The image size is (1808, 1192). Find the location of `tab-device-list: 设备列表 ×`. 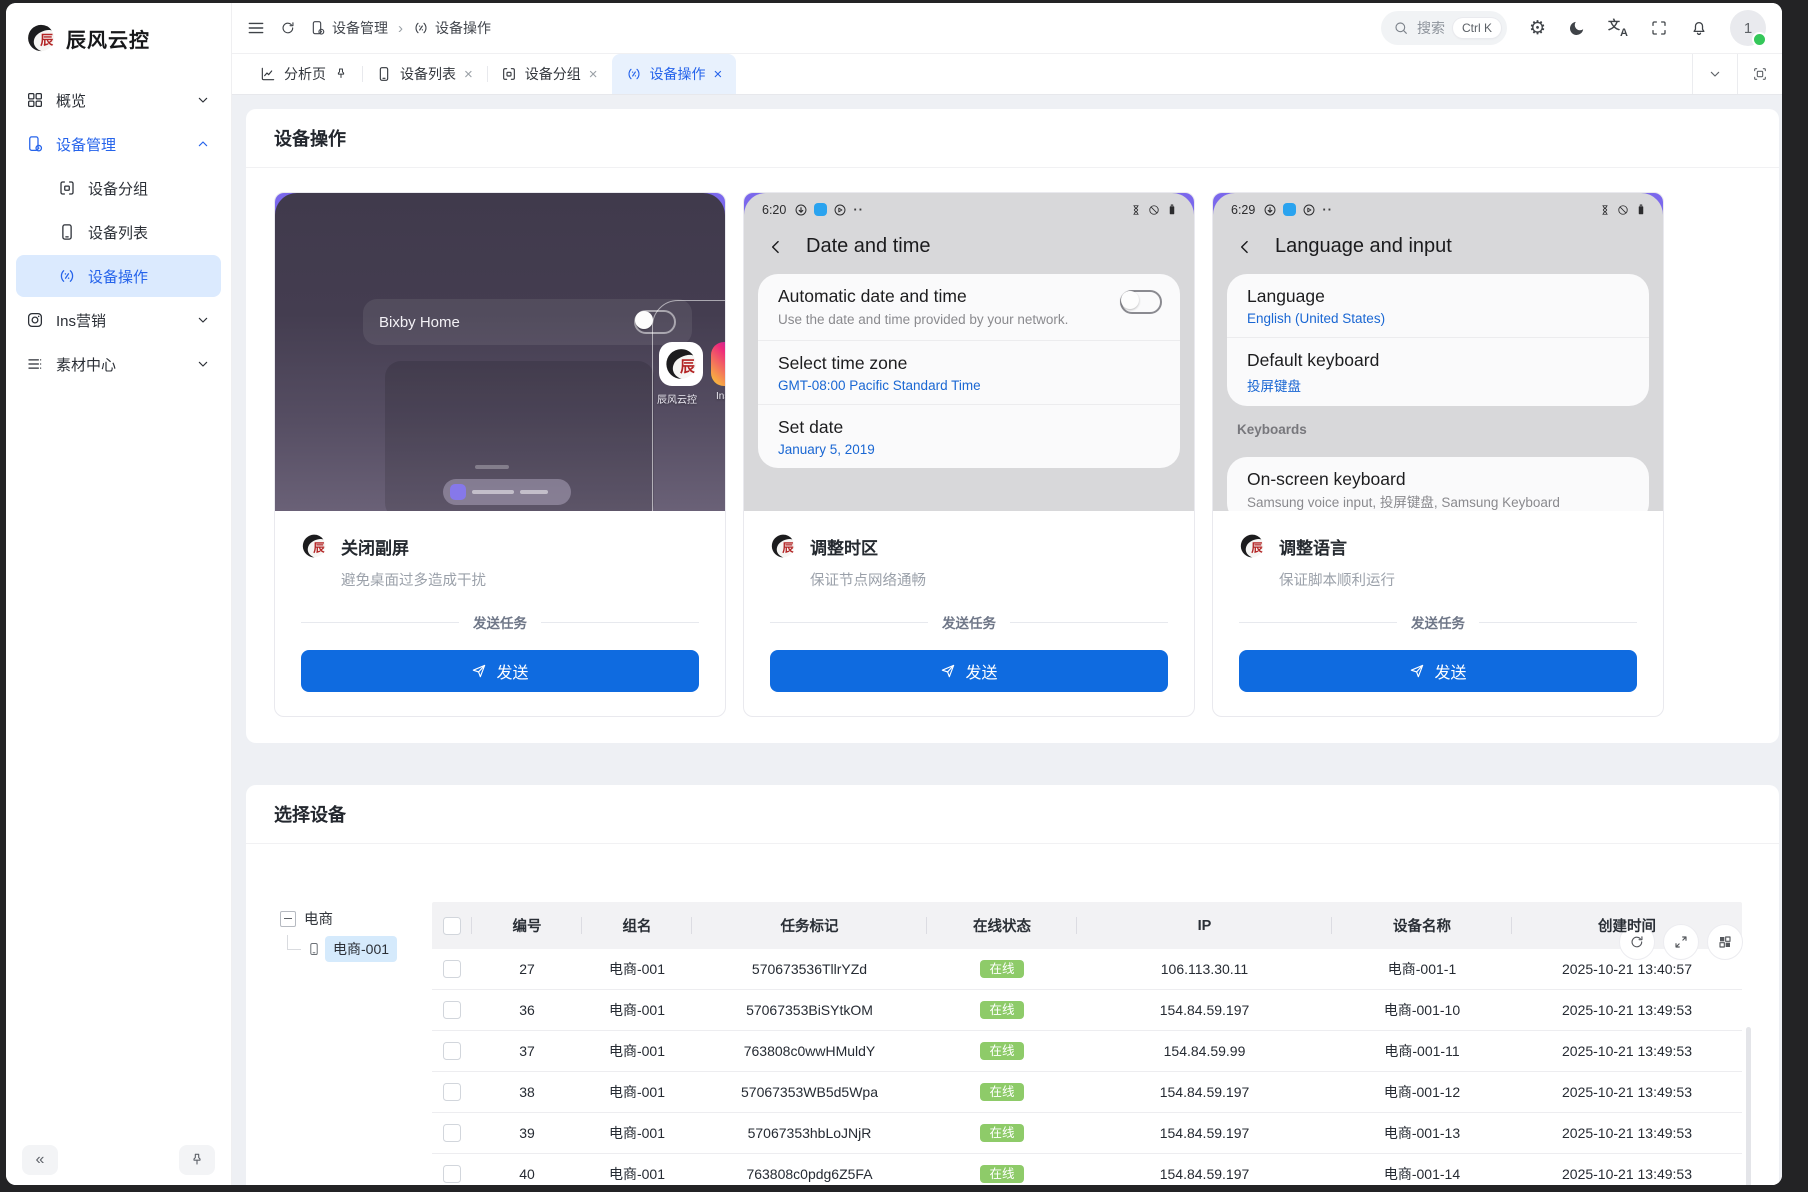

tab-device-list: 设备列表 × is located at coordinates (424, 74).